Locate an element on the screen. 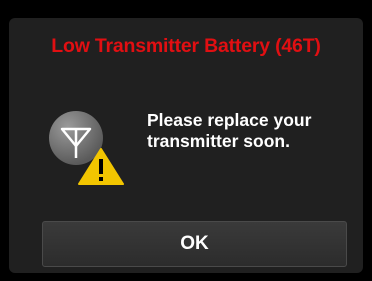 This screenshot has width=372, height=281. ok-button: OK is located at coordinates (194, 244).